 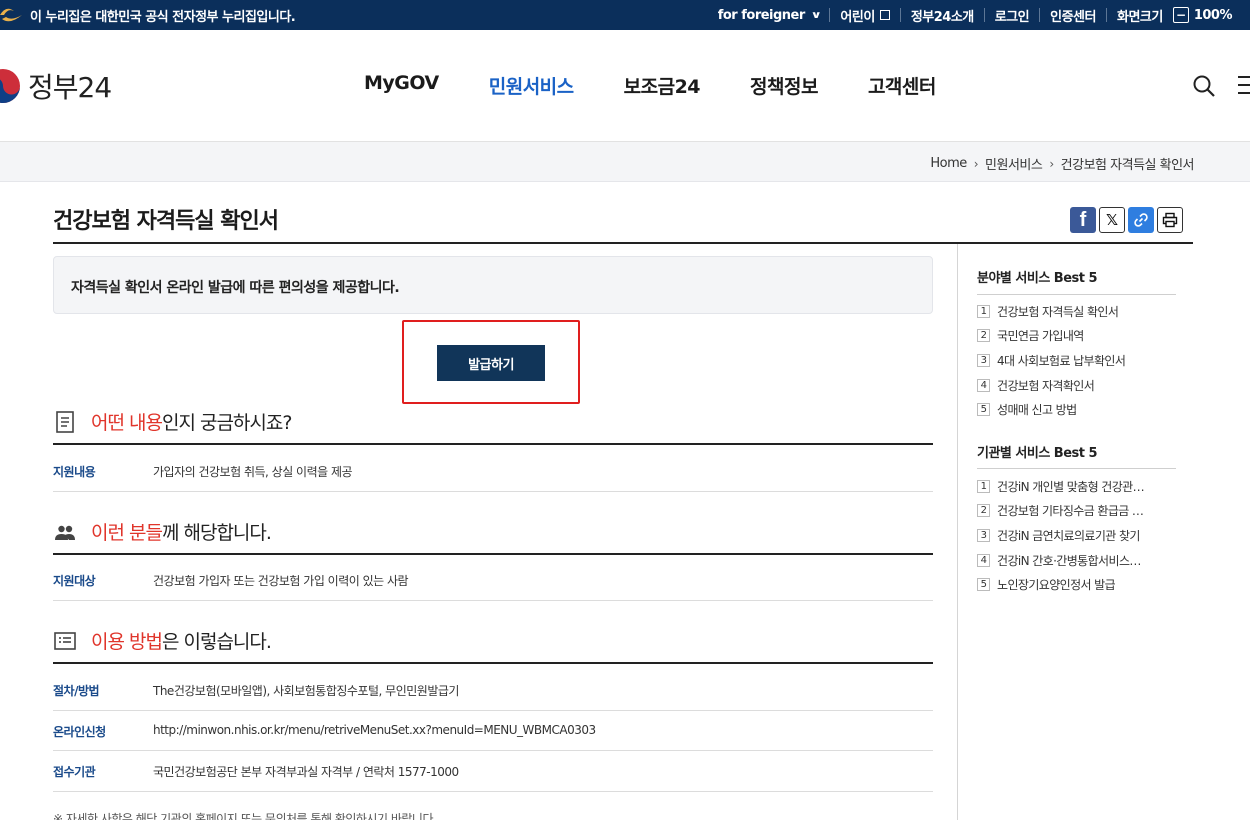 I want to click on site-logo: 정부24, so click(x=56, y=86).